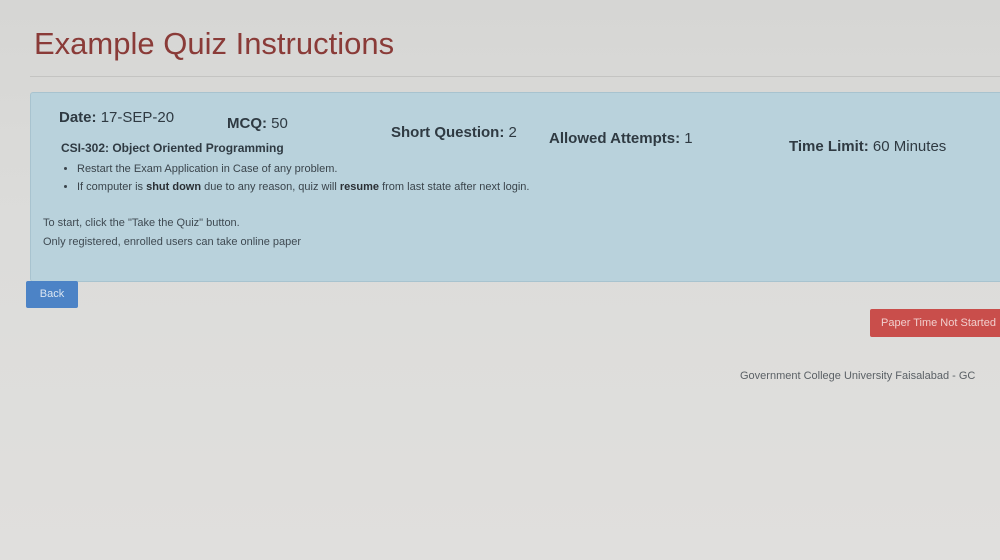 The image size is (1000, 560). I want to click on rule-text: due to any reason, quiz will, so click(270, 187).